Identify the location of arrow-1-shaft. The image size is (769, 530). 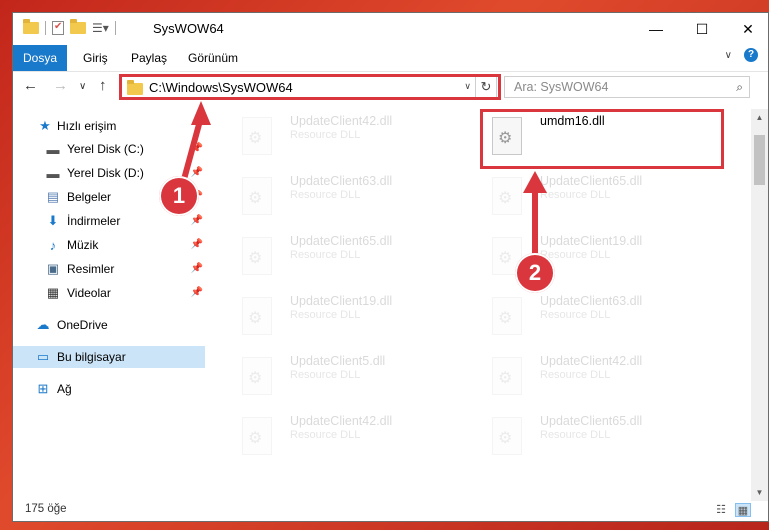
(192, 150).